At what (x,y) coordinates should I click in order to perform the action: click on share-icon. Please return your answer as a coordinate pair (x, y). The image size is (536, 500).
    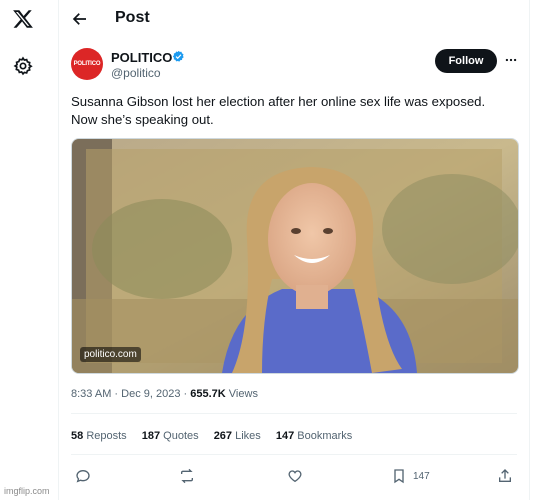
    Looking at the image, I should click on (505, 475).